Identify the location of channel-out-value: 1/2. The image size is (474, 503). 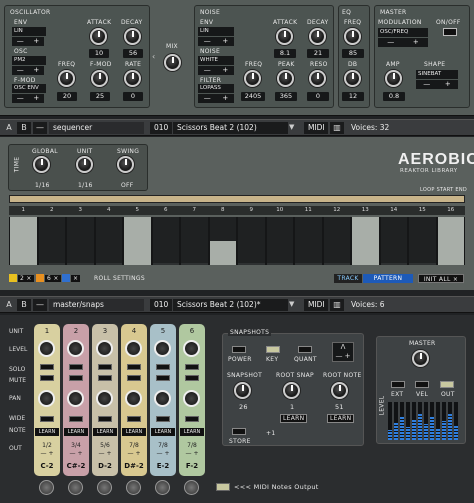
(47, 445).